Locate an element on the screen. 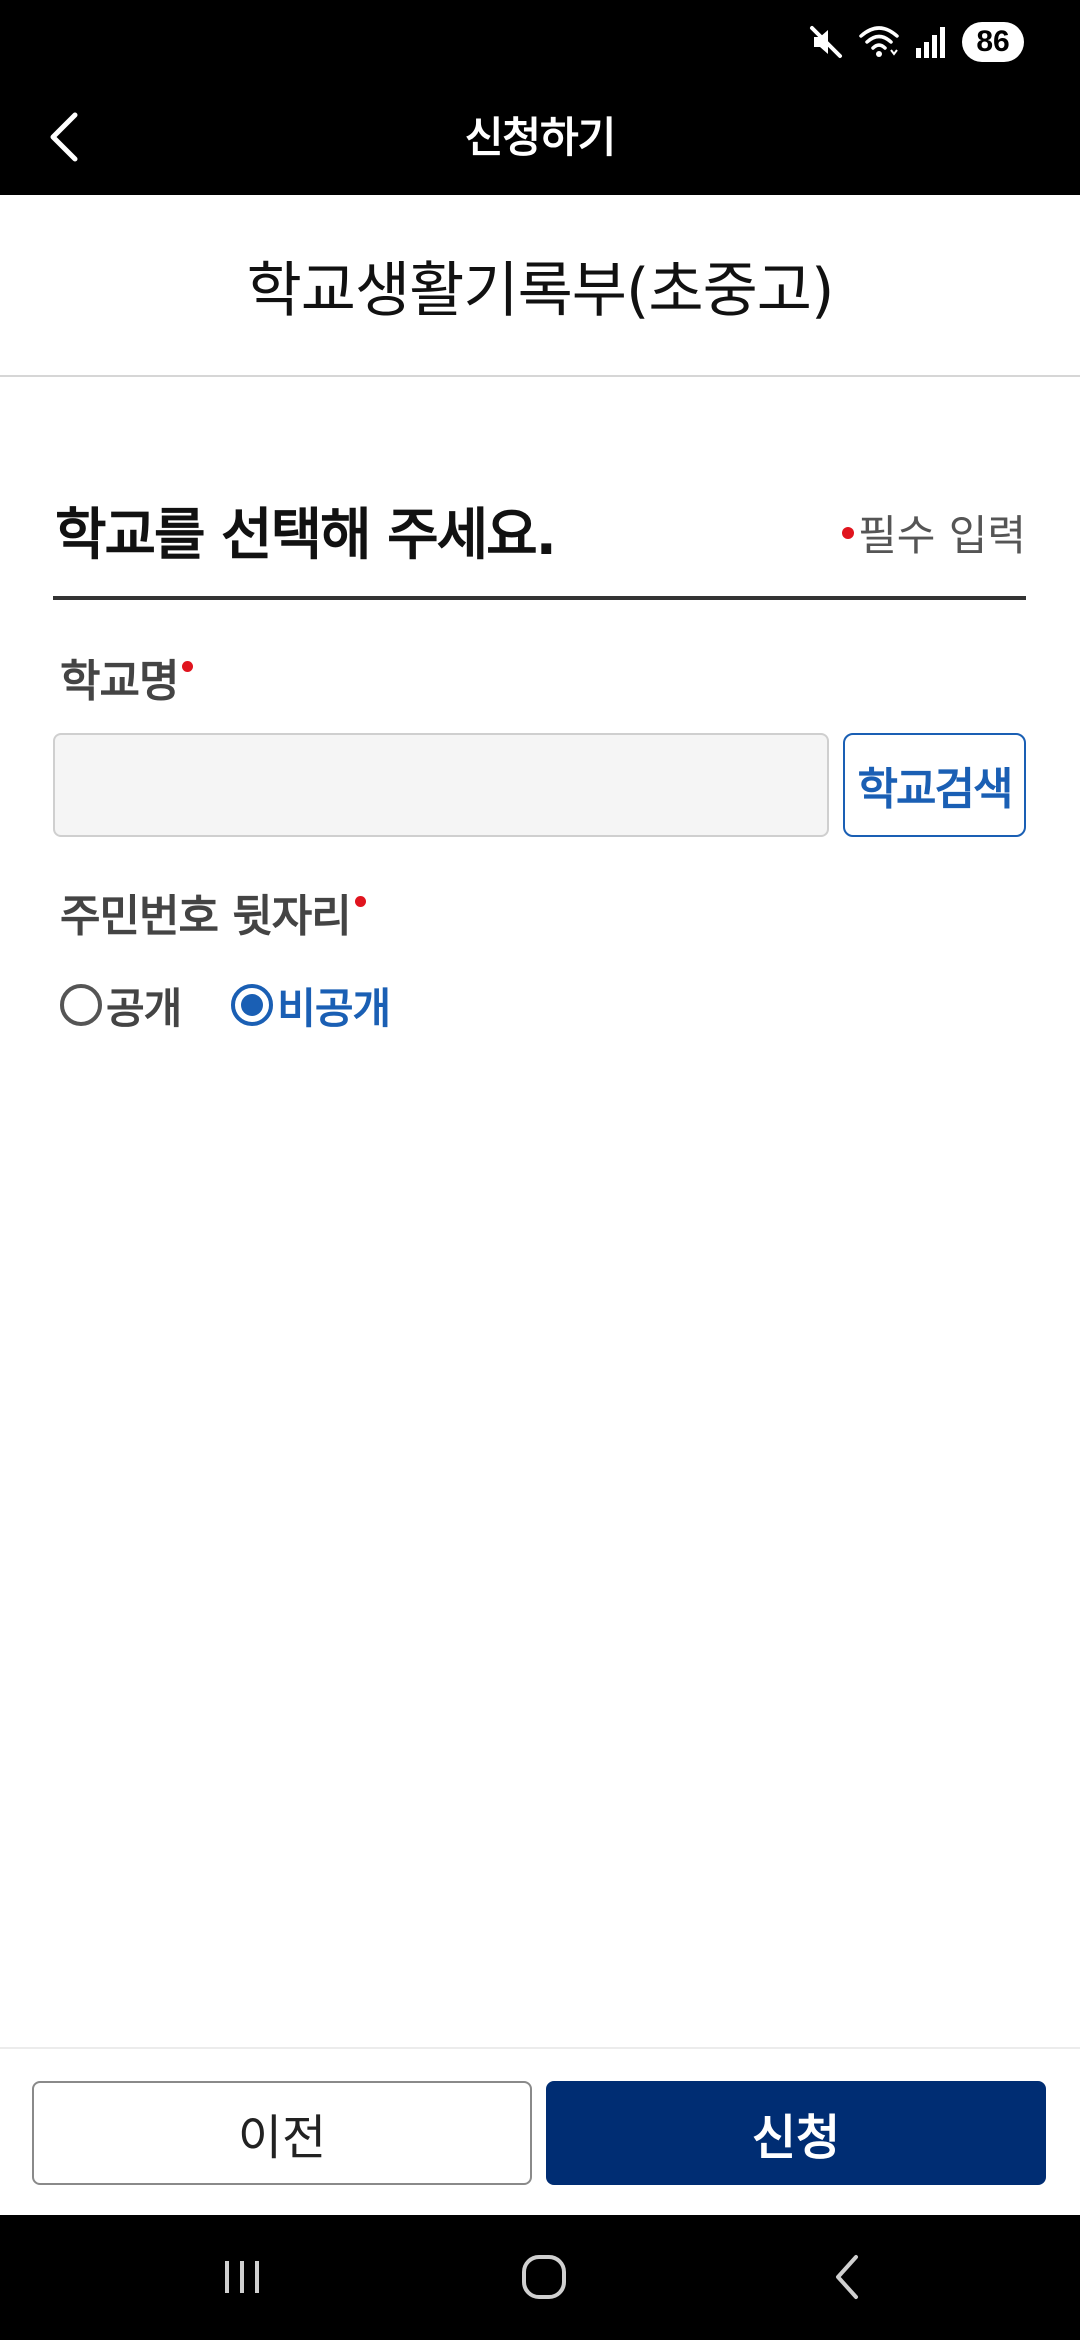  radio-checked-icon is located at coordinates (252, 1005).